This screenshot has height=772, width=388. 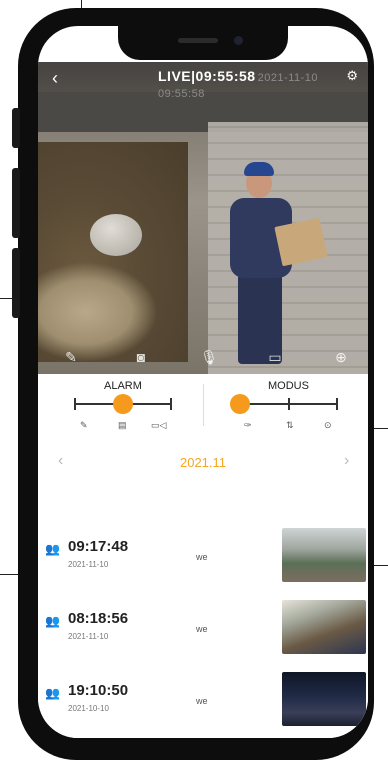 I want to click on modus-slider-knob, so click(x=240, y=404).